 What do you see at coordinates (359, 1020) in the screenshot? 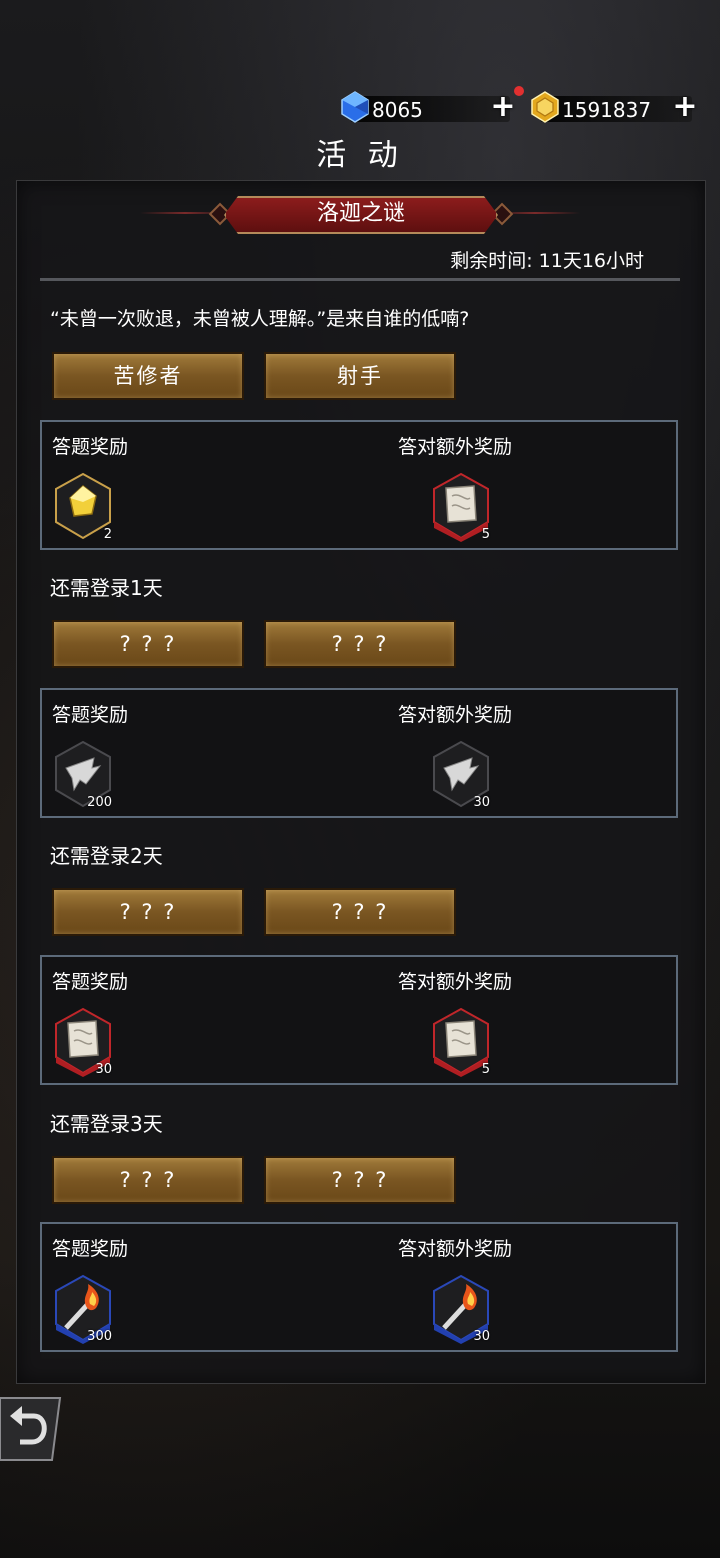
I see `reward-box: 答题奖励 答对额外奖励 30 5` at bounding box center [359, 1020].